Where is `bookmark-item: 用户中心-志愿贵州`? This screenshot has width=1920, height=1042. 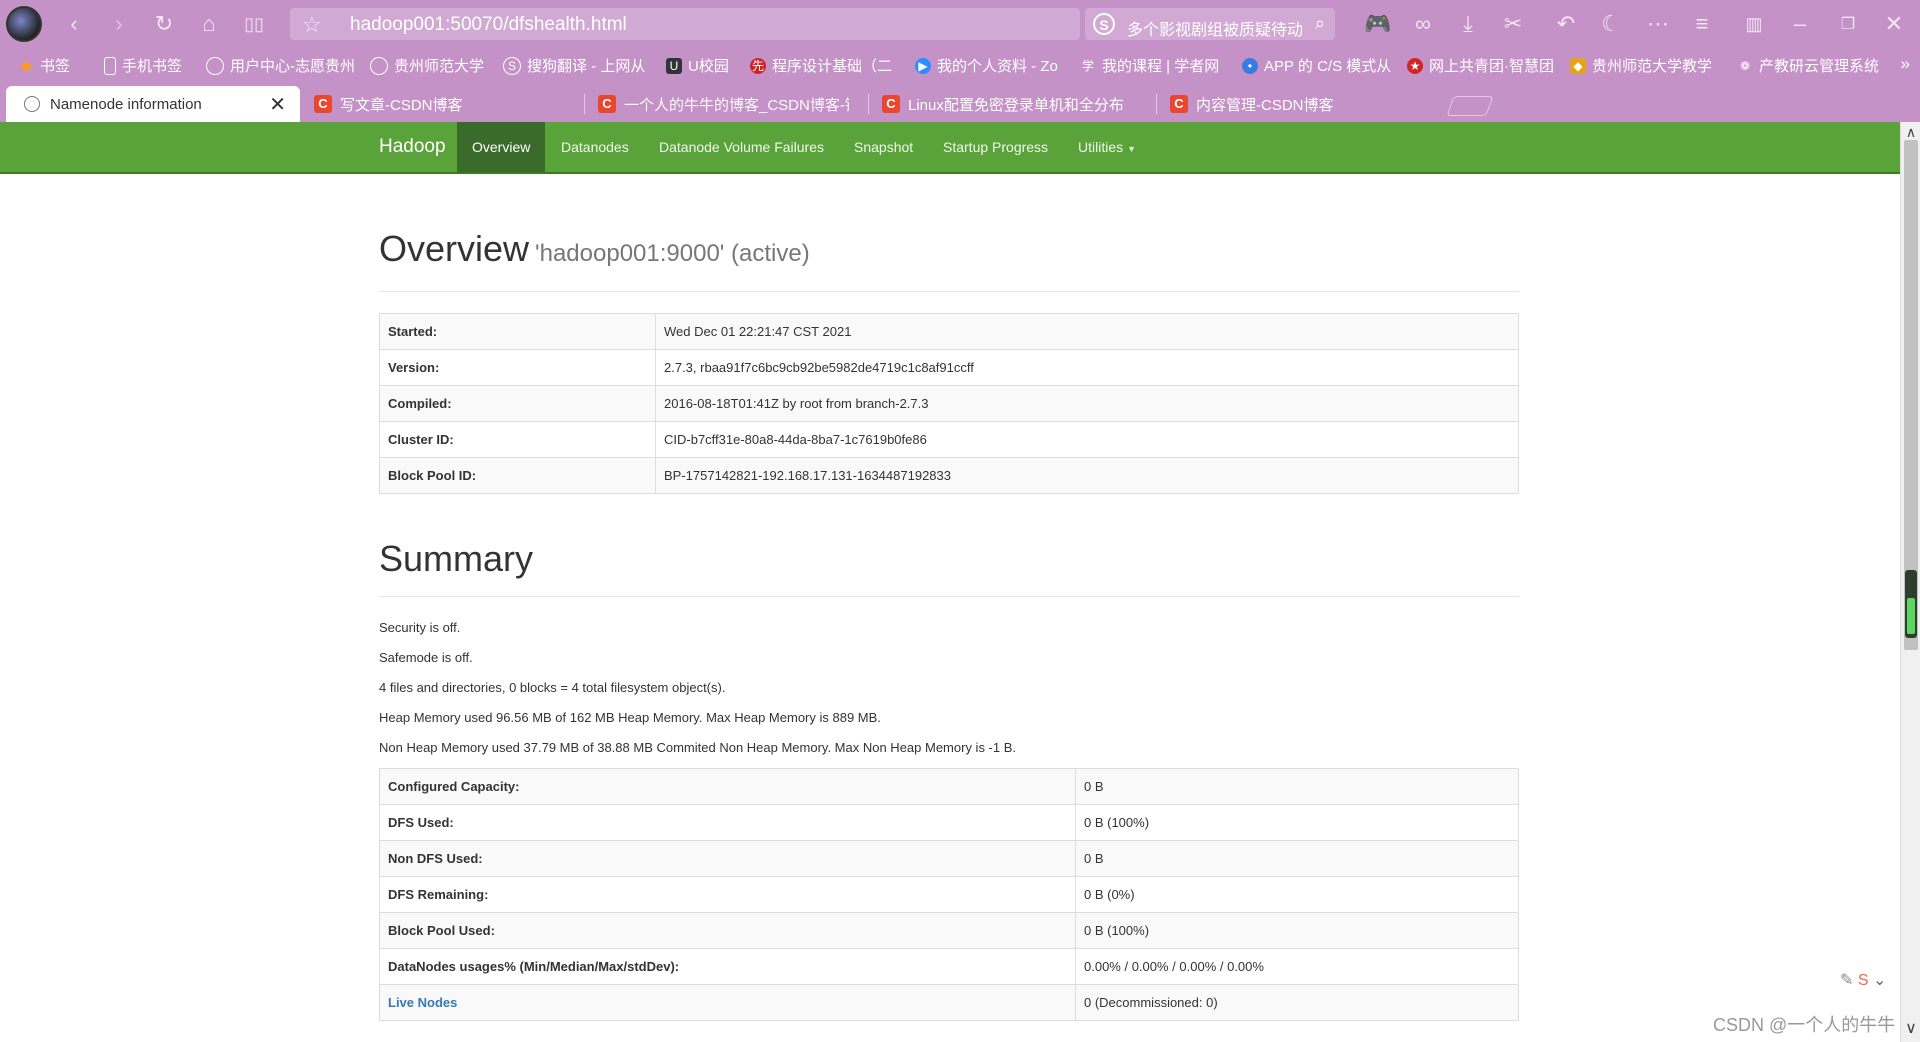 bookmark-item: 用户中心-志愿贵州 is located at coordinates (280, 65).